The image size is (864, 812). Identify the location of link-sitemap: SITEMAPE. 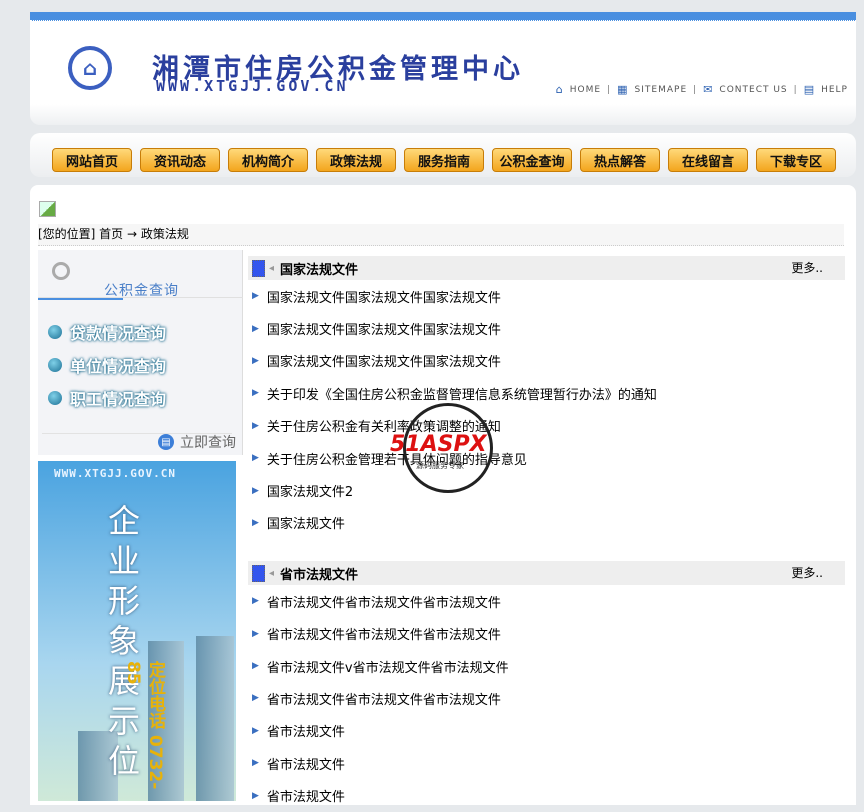
(661, 90).